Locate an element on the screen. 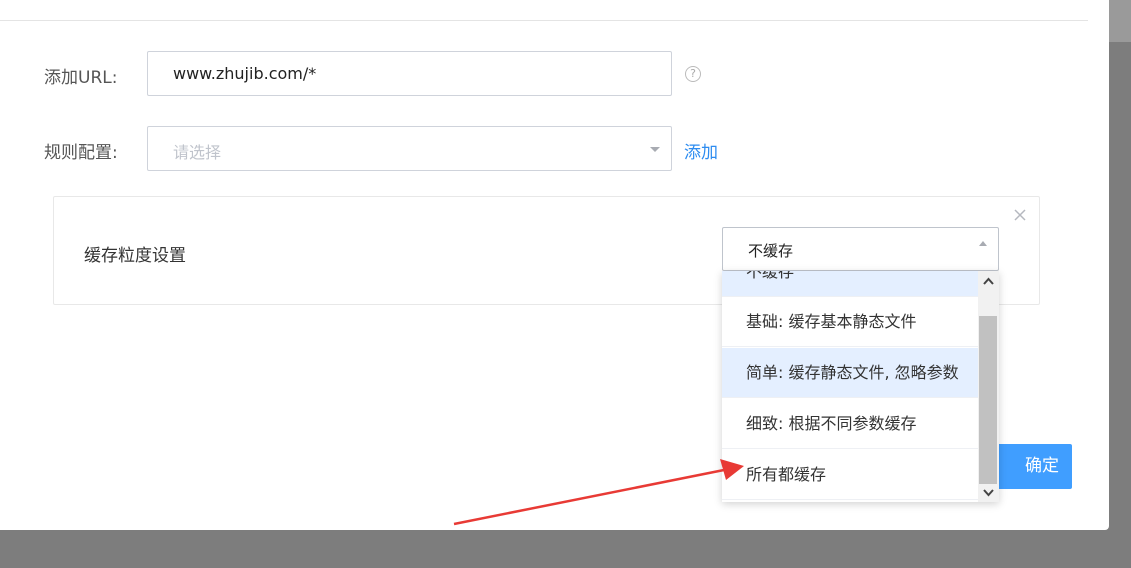  close-icon is located at coordinates (1020, 215).